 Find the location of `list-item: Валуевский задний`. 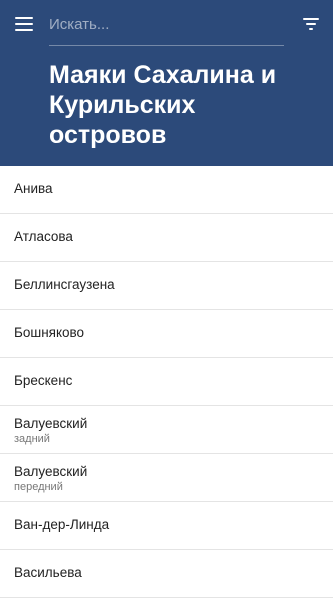

list-item: Валуевский задний is located at coordinates (166, 430).